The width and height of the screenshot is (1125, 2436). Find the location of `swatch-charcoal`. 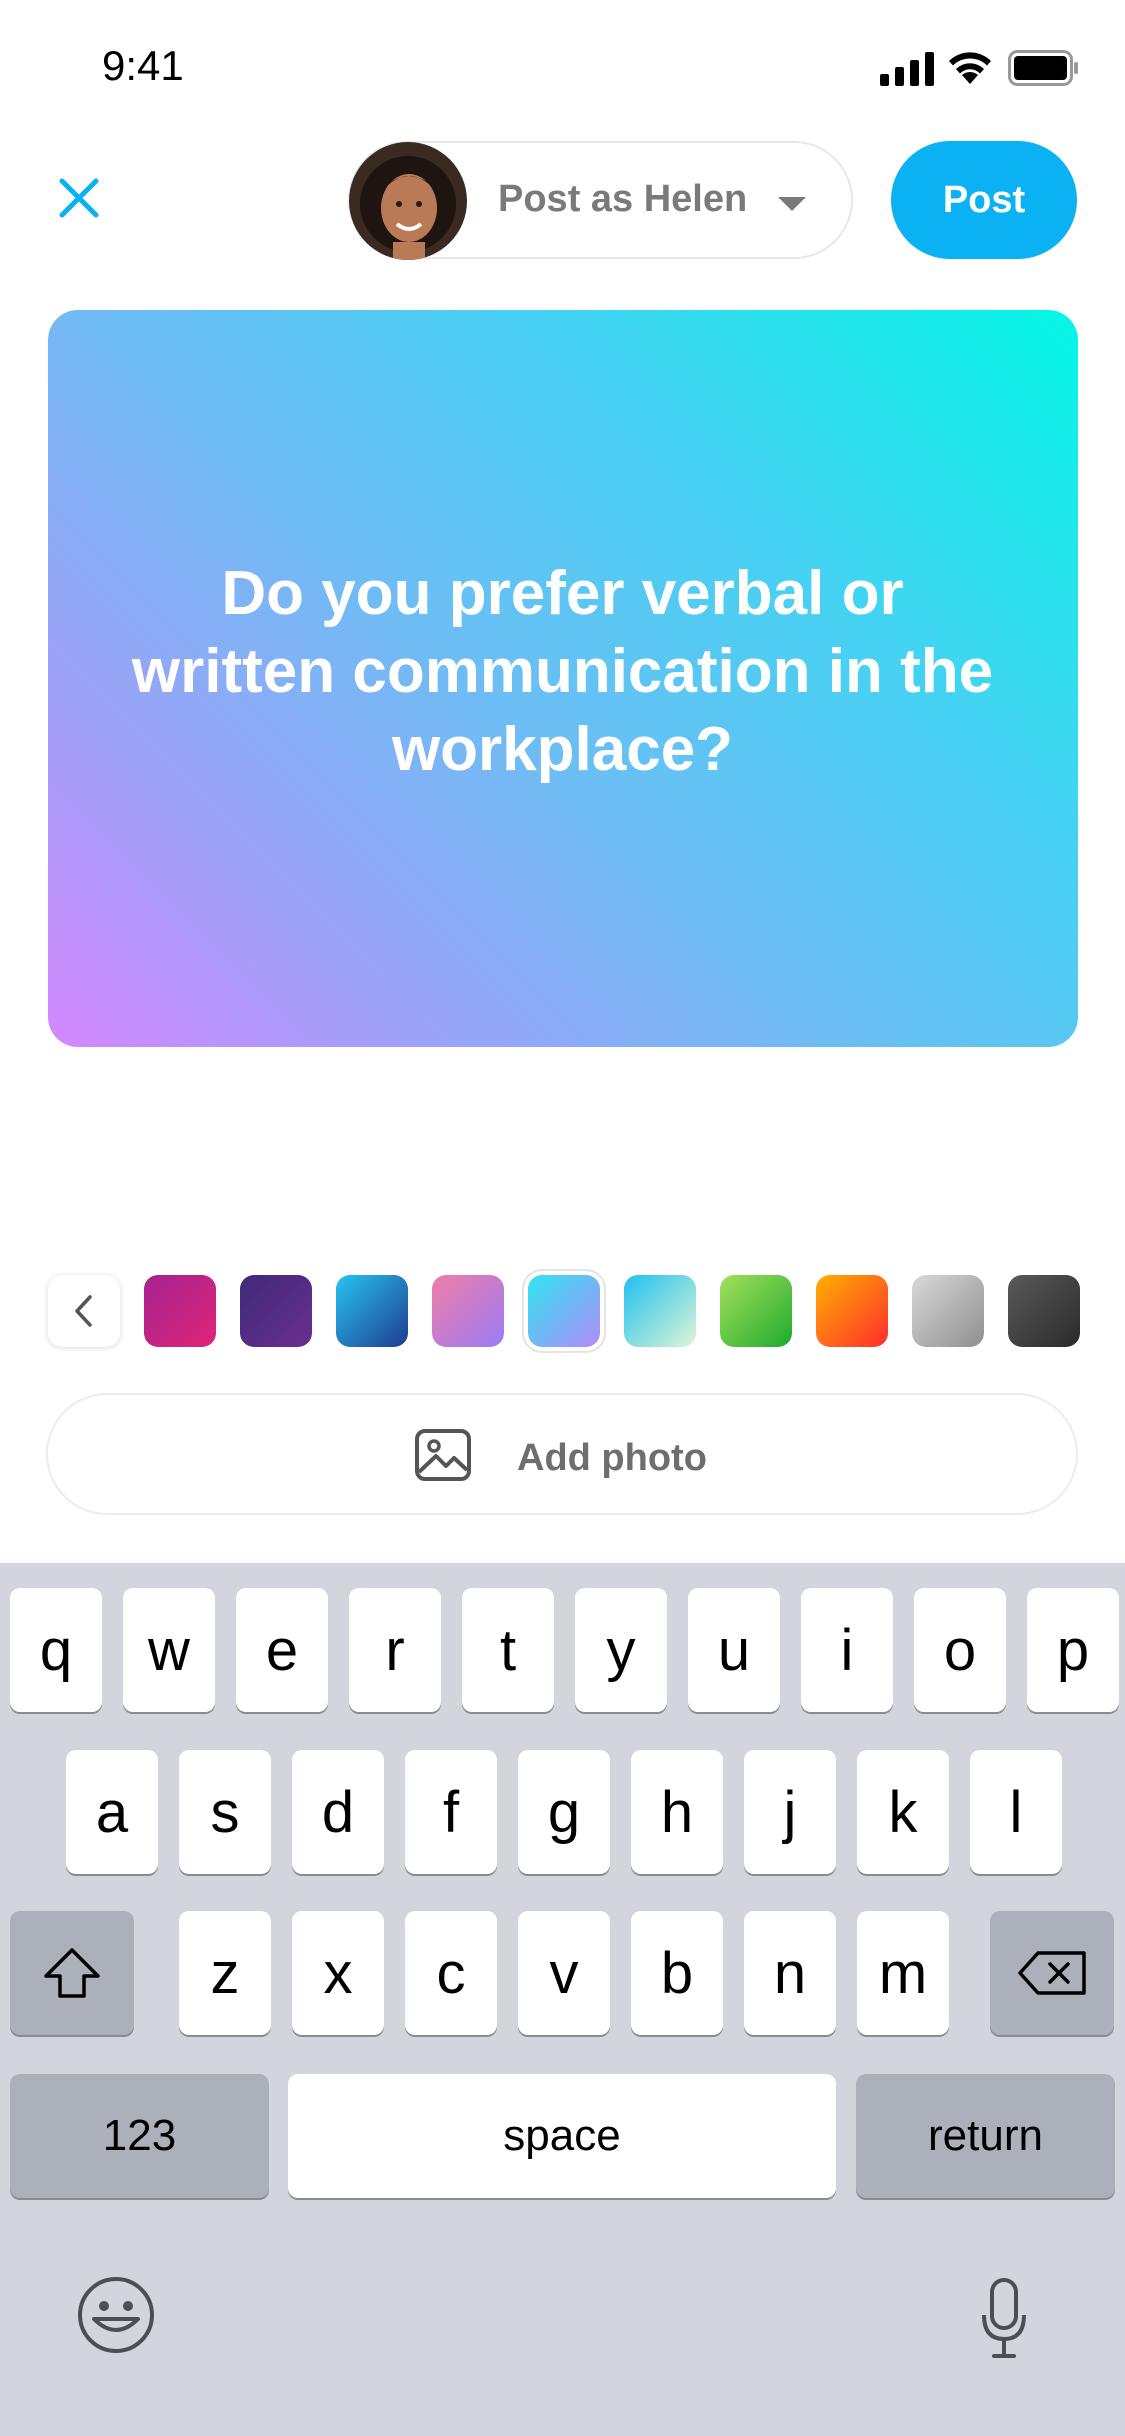

swatch-charcoal is located at coordinates (1044, 1311).